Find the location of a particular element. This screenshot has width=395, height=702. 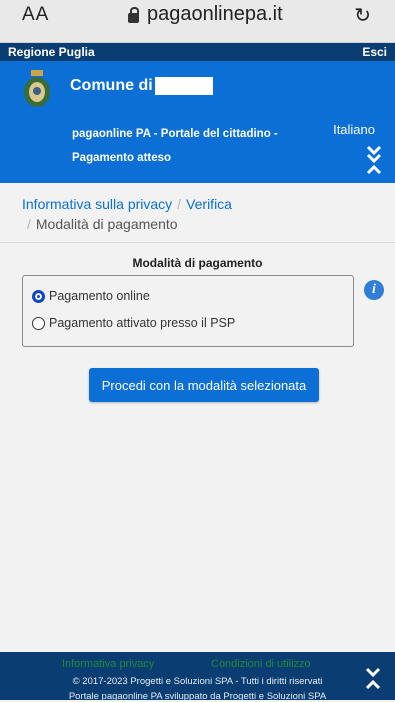

comune-name: Comune di is located at coordinates (111, 85).